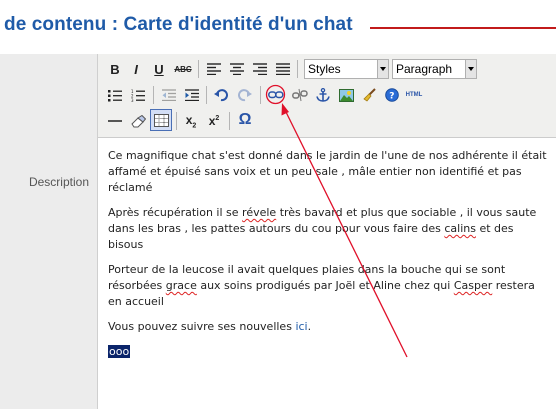 This screenshot has width=556, height=409. What do you see at coordinates (330, 352) in the screenshot?
I see `paragraph-5: ooo` at bounding box center [330, 352].